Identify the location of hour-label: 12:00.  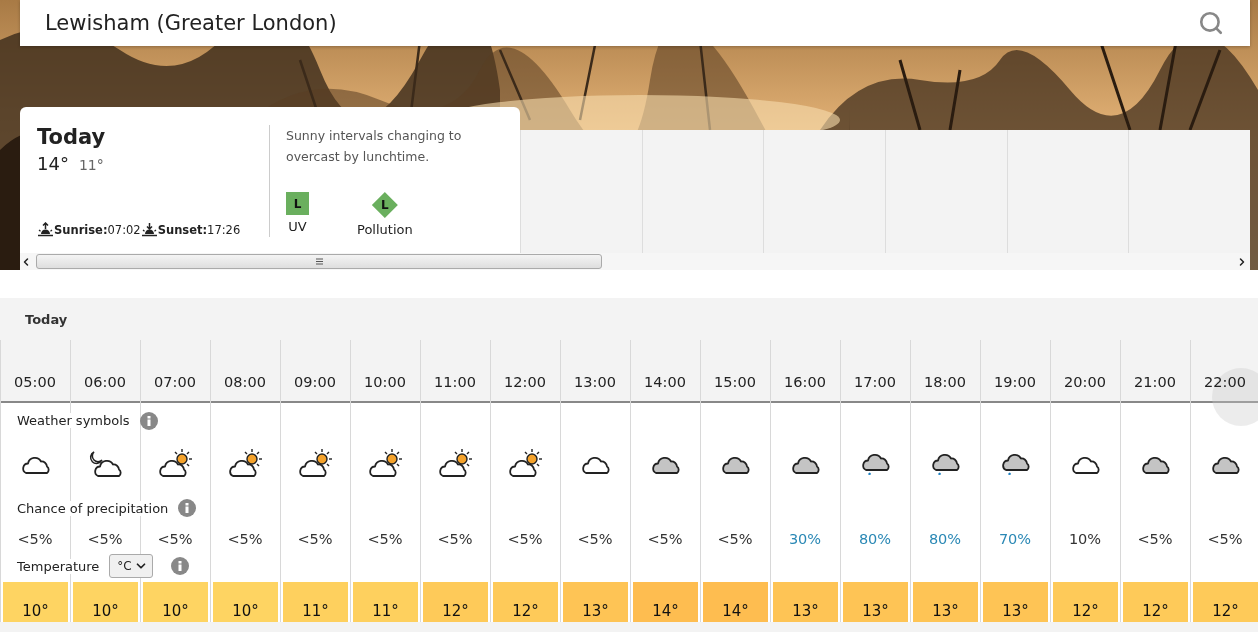
(525, 382).